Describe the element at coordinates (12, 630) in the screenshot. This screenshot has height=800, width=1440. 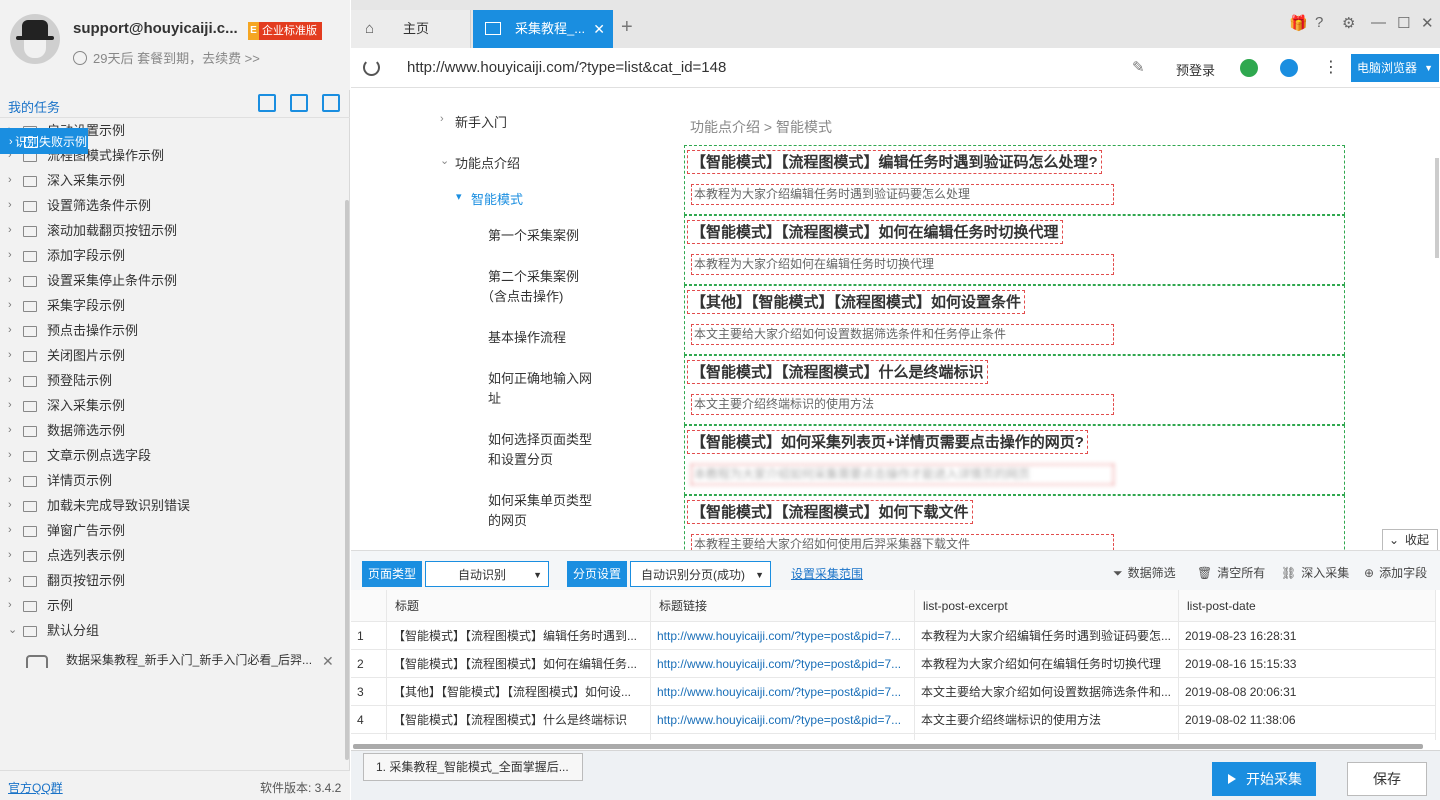
I see `chevron-right-icon: ⌄` at that location.